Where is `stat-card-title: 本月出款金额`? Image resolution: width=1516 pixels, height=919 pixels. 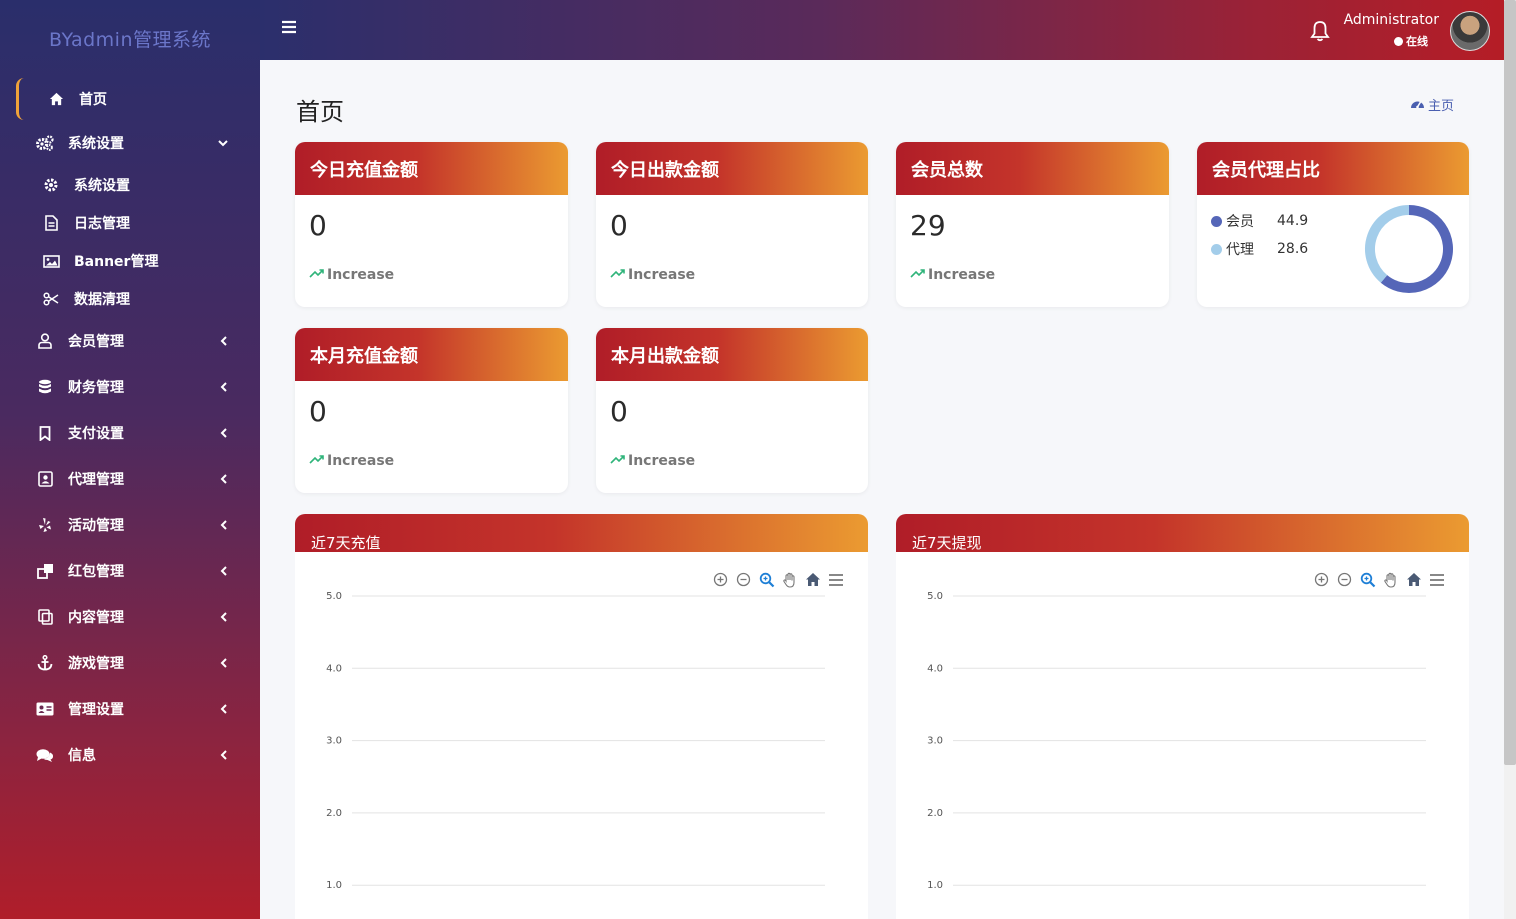 stat-card-title: 本月出款金额 is located at coordinates (732, 354).